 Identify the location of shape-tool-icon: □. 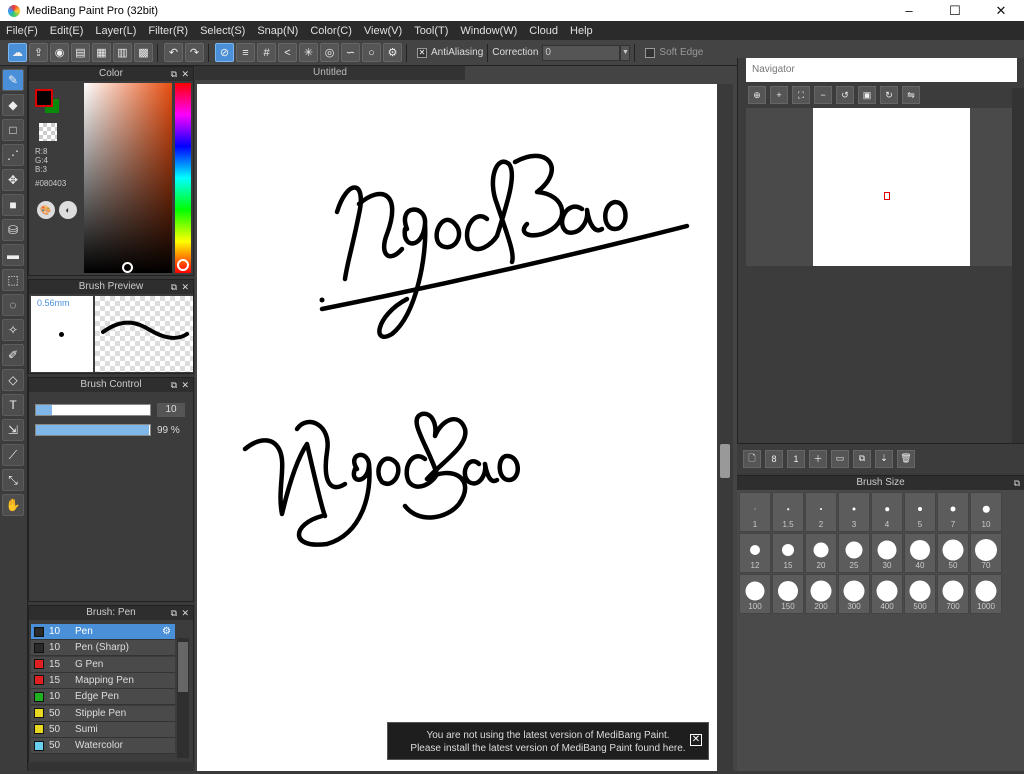
(13, 130).